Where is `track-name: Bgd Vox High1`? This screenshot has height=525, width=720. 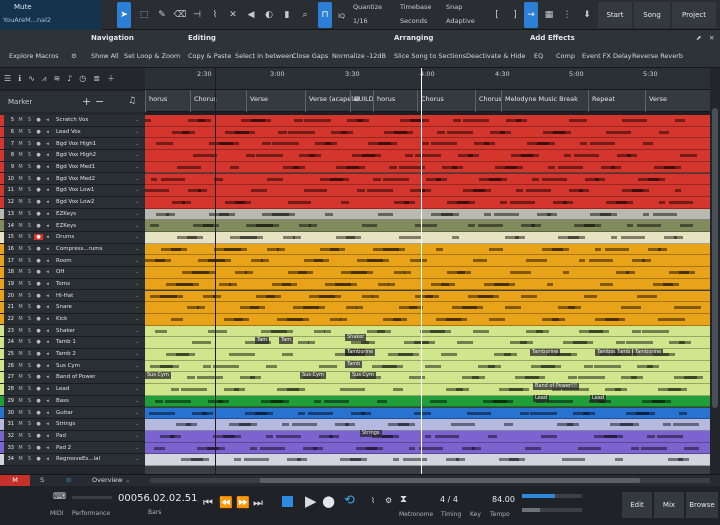 track-name: Bgd Vox High1 is located at coordinates (93, 144).